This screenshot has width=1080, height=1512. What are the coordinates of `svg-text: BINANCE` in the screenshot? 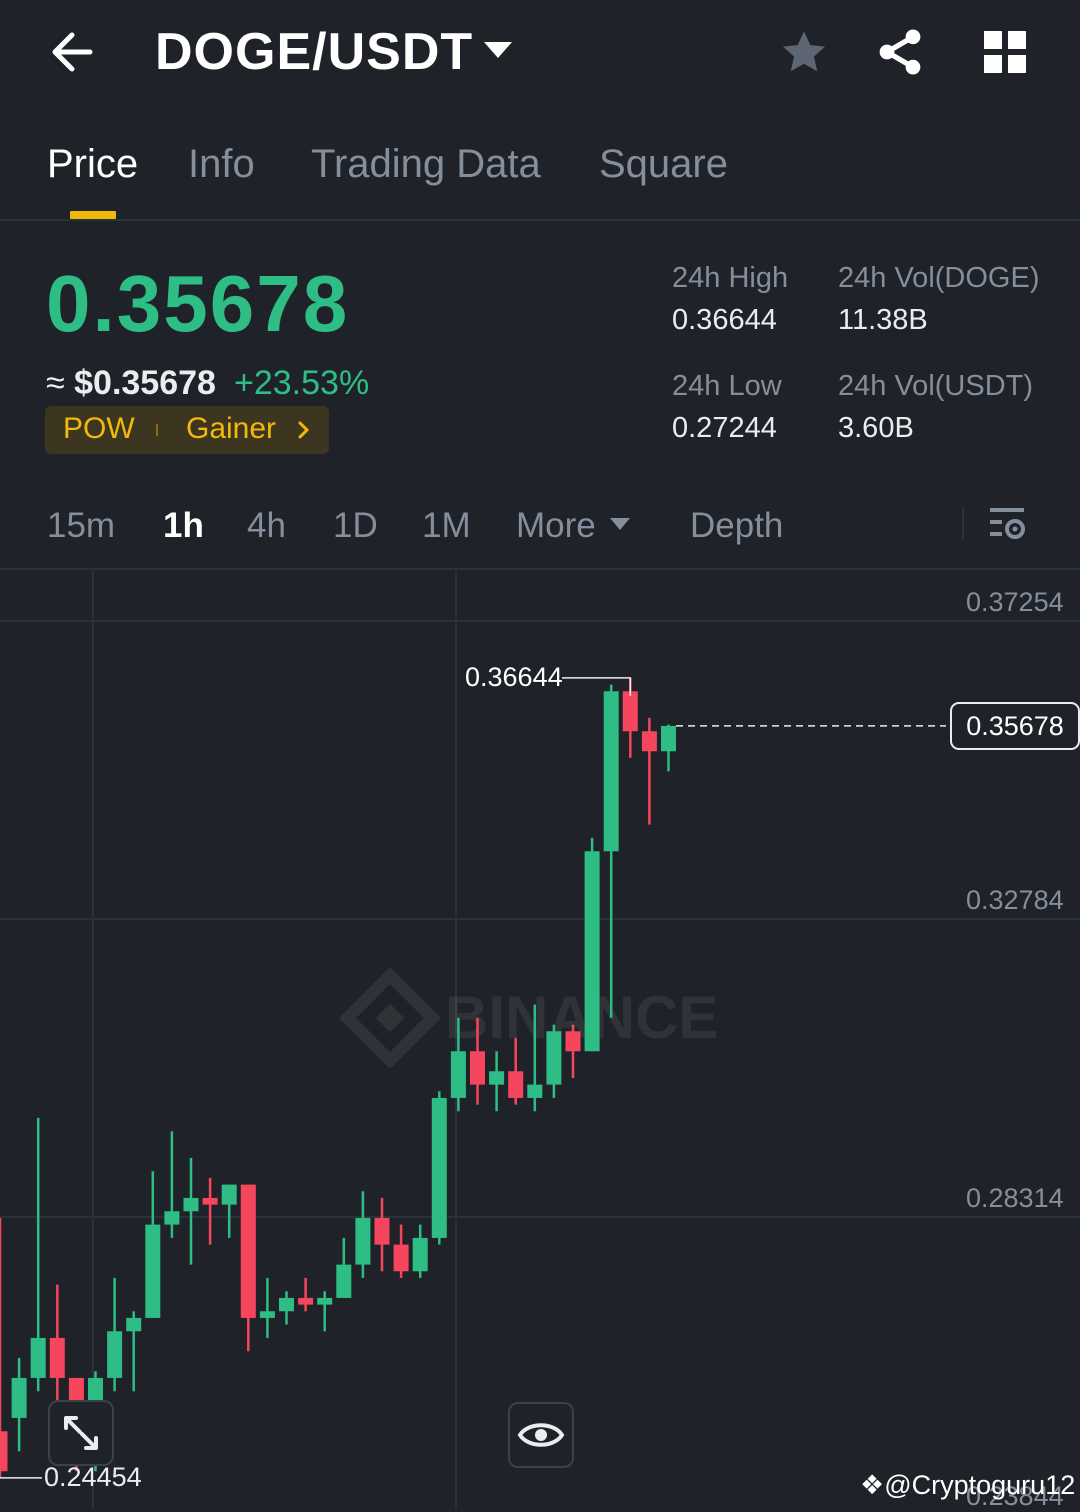 It's located at (581, 1017).